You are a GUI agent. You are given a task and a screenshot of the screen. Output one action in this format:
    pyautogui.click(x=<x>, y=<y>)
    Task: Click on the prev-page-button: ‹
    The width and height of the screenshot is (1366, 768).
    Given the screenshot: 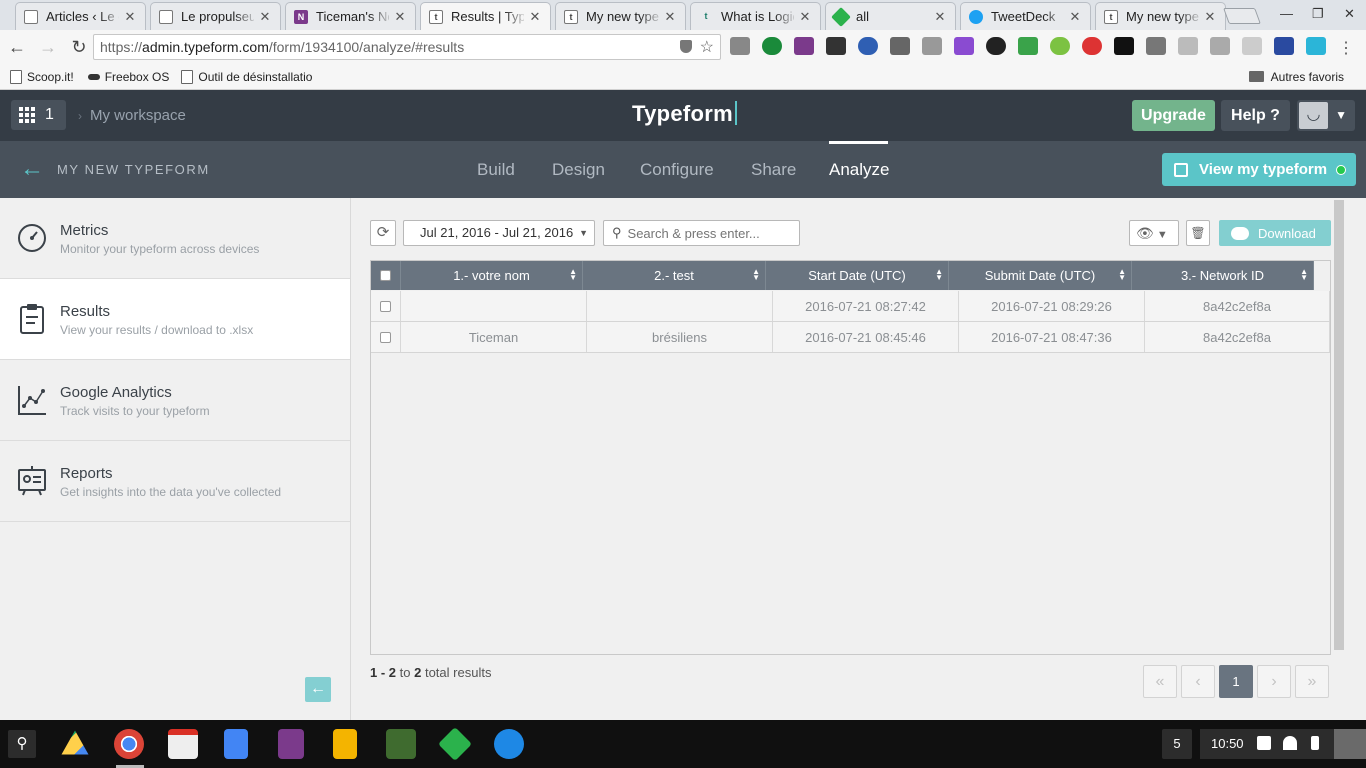 What is the action you would take?
    pyautogui.click(x=1198, y=681)
    